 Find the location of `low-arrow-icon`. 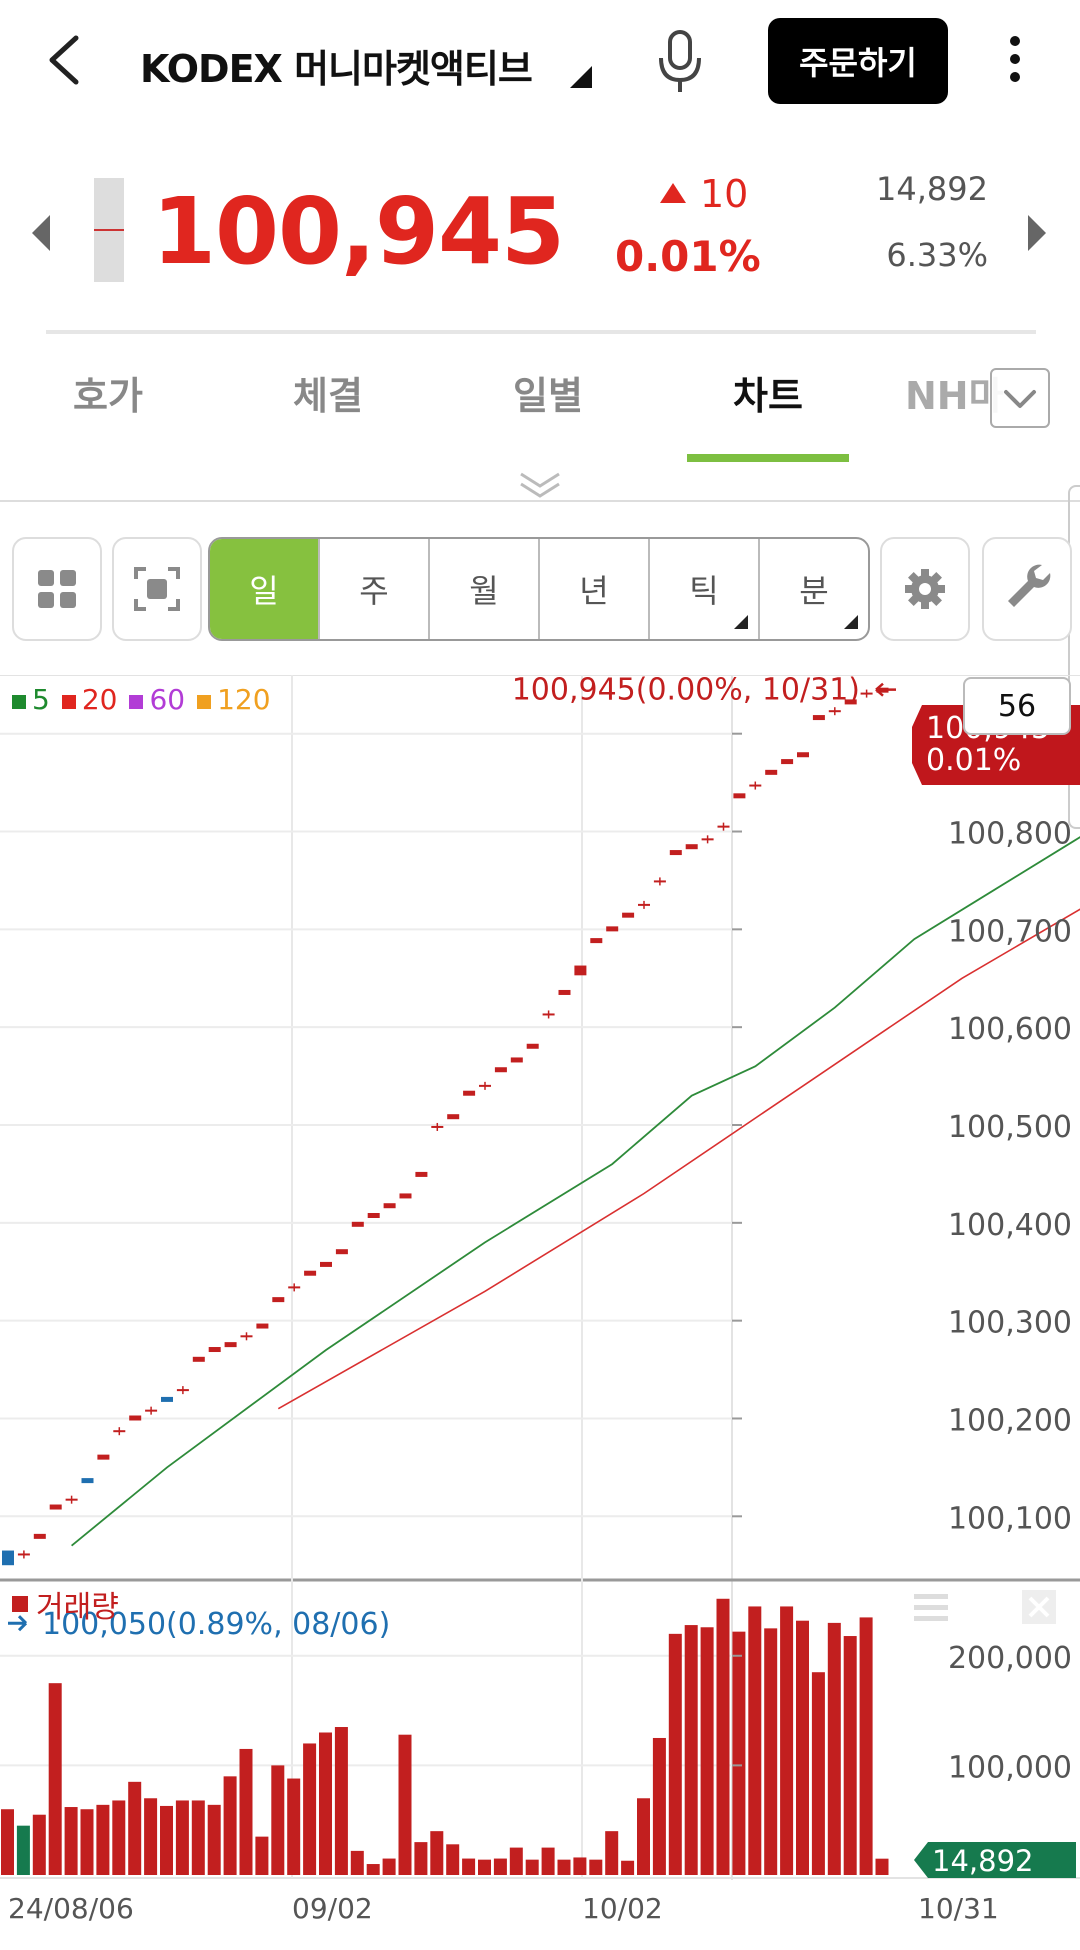

low-arrow-icon is located at coordinates (18, 1623).